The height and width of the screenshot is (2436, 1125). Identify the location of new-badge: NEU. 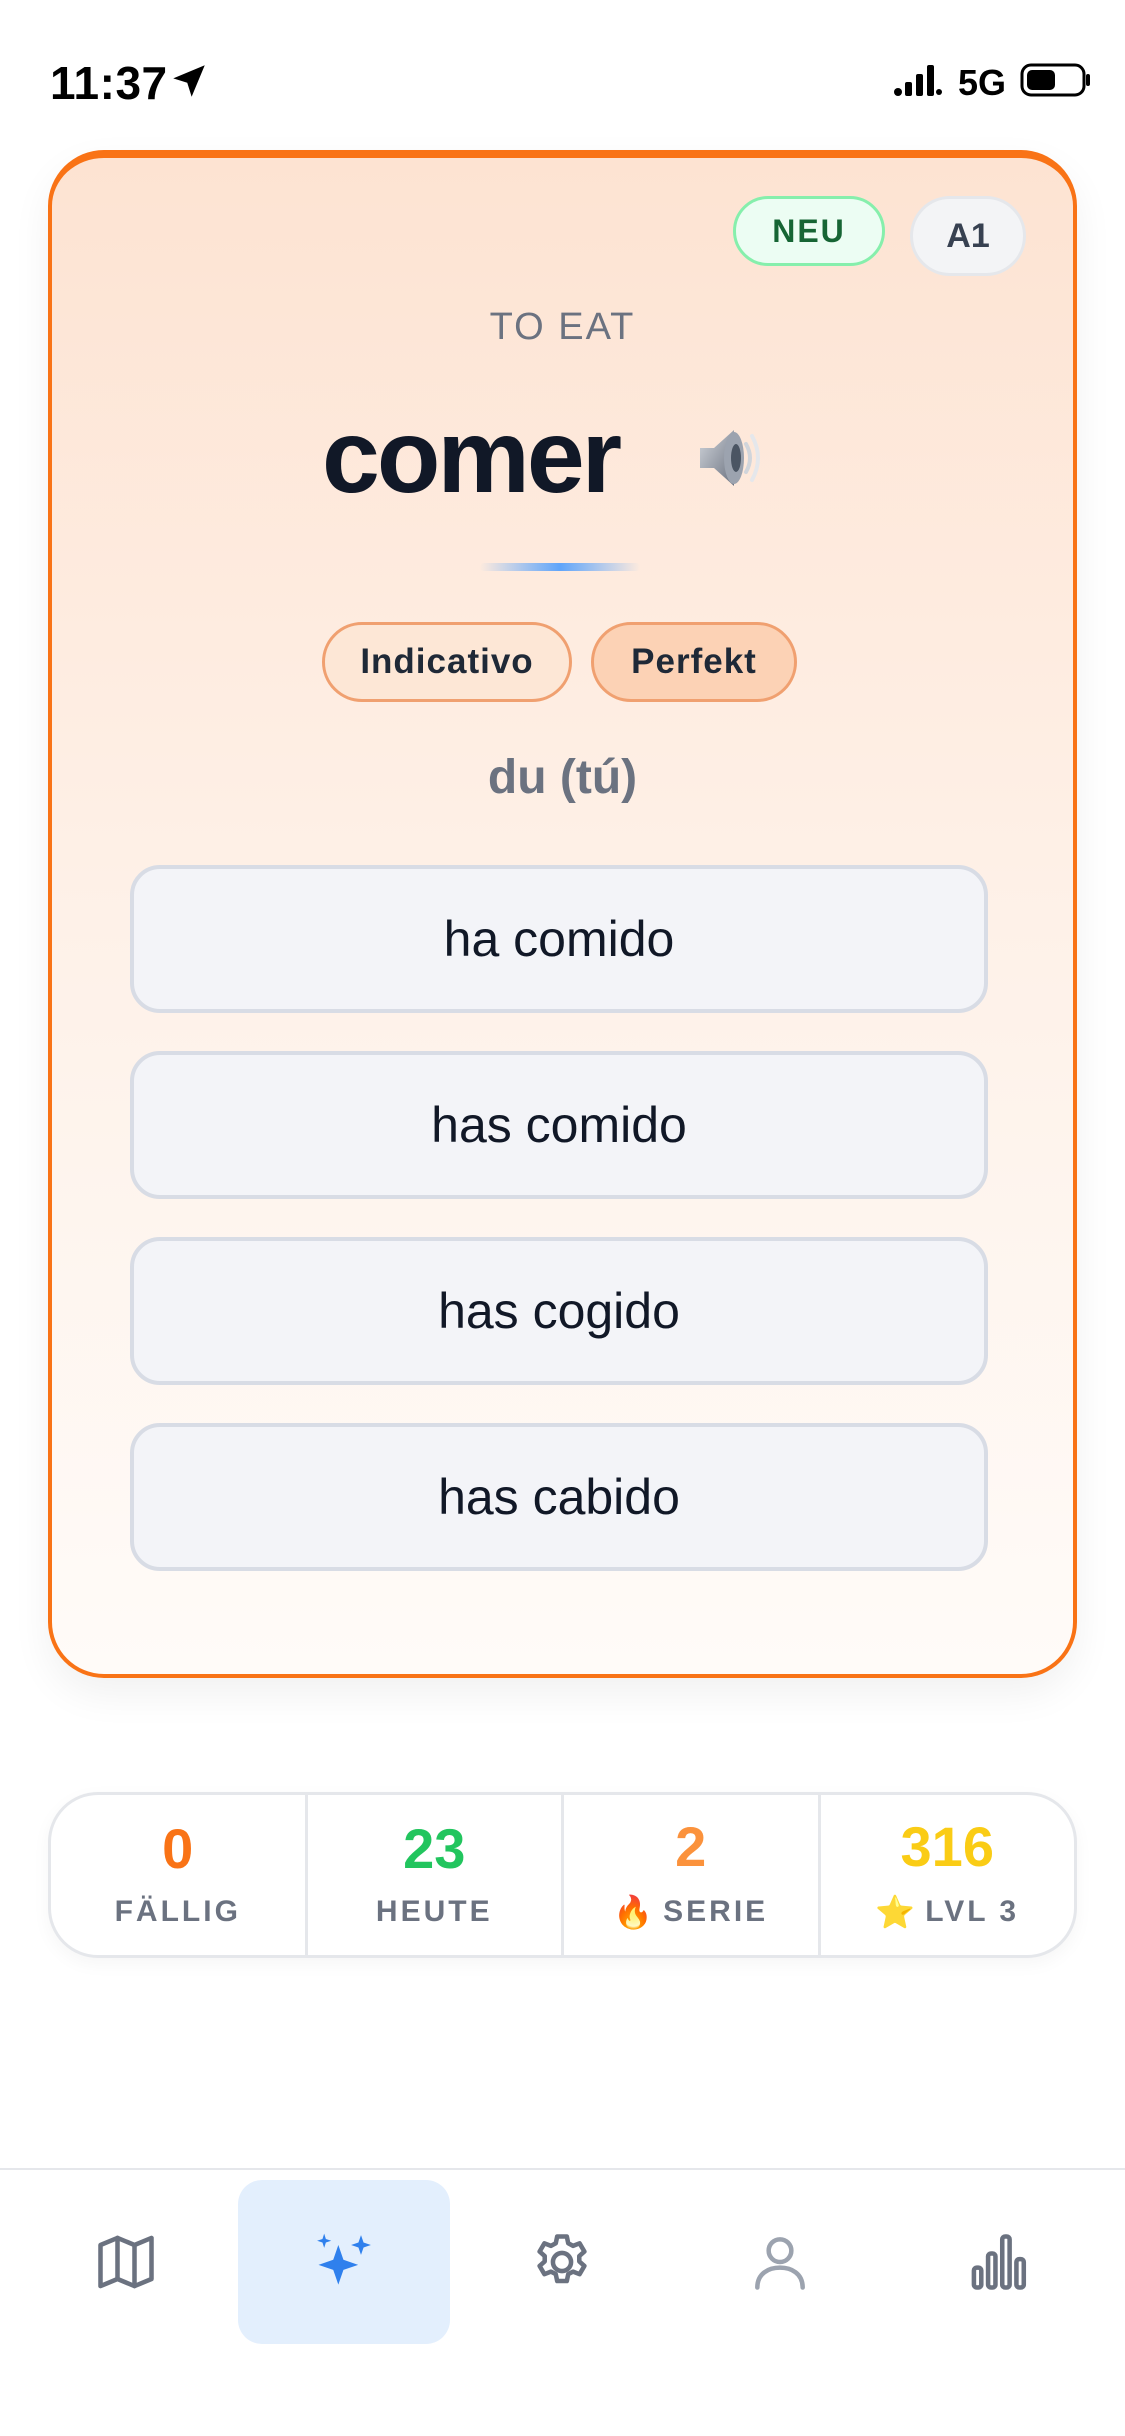
(809, 231).